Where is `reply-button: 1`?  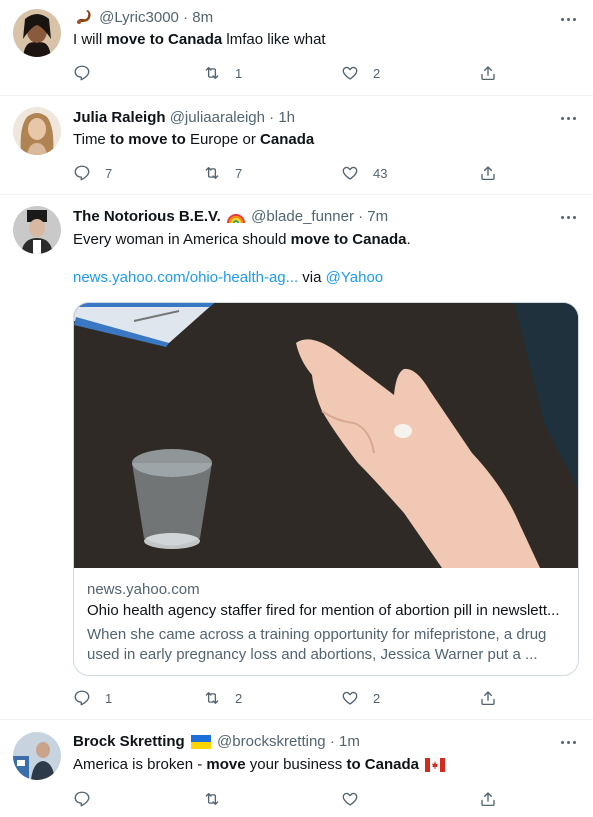
reply-button: 1 is located at coordinates (92, 698).